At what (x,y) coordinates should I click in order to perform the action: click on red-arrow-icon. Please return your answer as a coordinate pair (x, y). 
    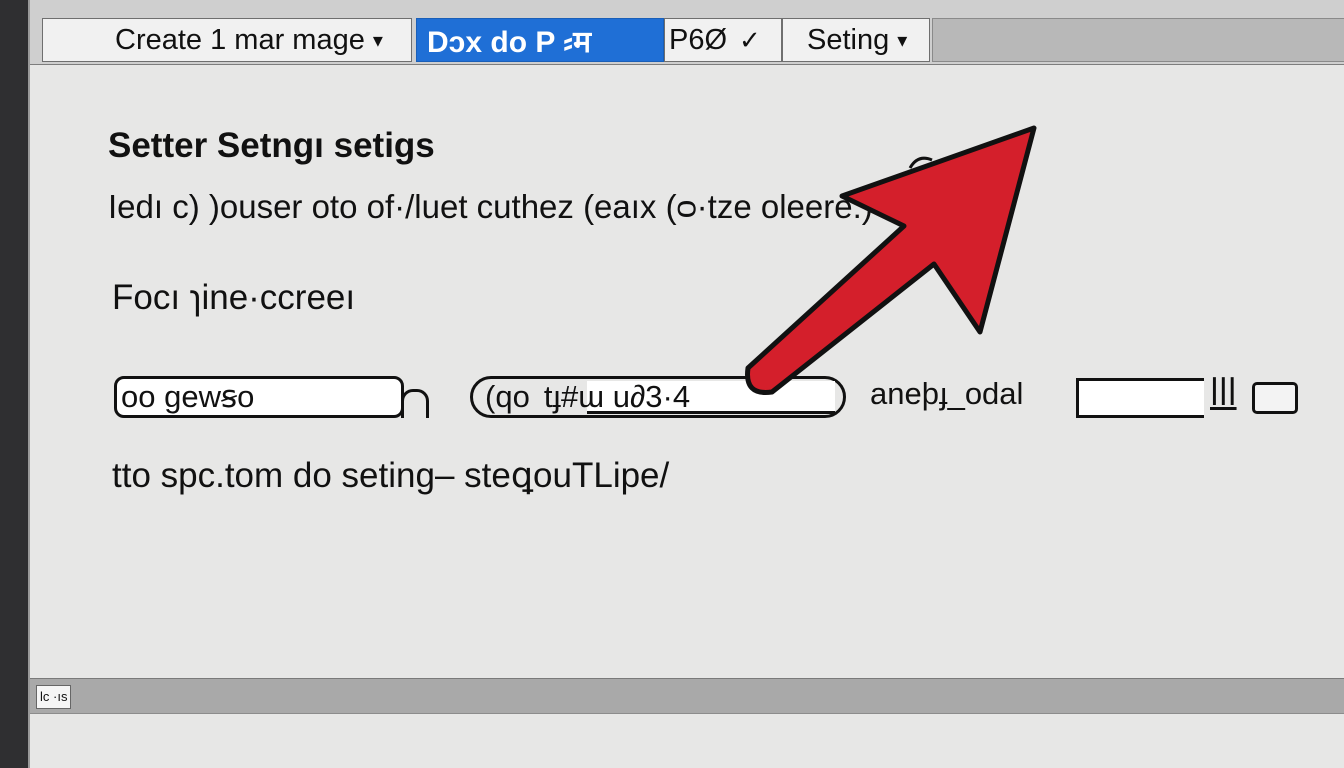
    Looking at the image, I should click on (891, 260).